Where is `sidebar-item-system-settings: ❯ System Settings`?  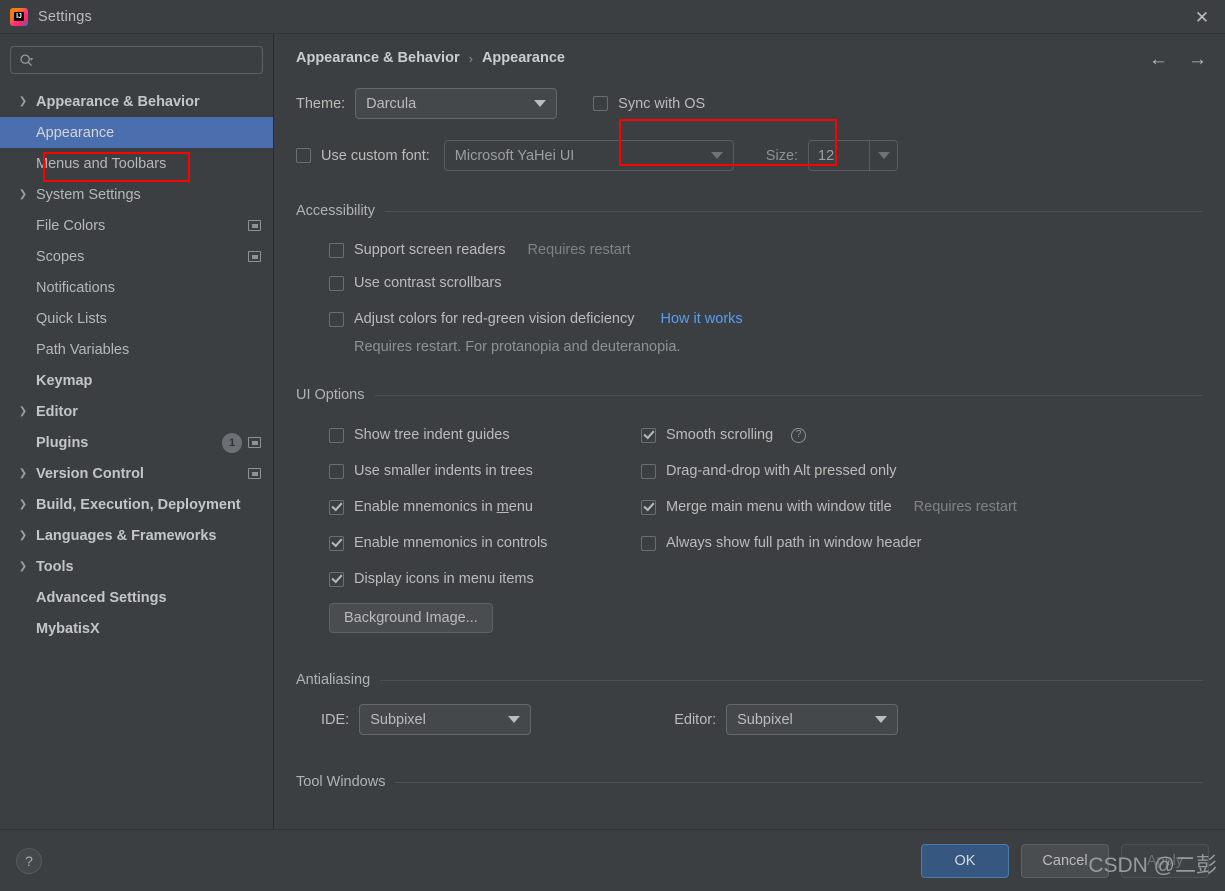
sidebar-item-system-settings: ❯ System Settings is located at coordinates (136, 194).